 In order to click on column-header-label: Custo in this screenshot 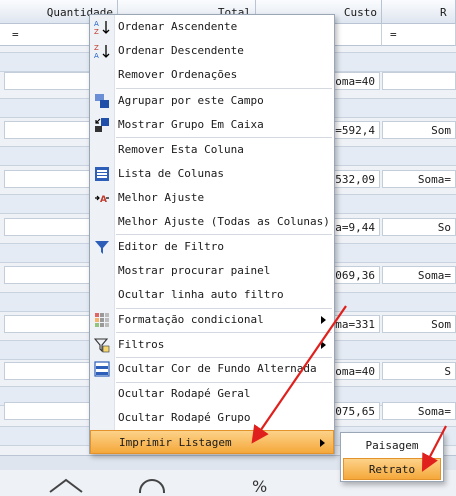, I will do `click(360, 12)`.